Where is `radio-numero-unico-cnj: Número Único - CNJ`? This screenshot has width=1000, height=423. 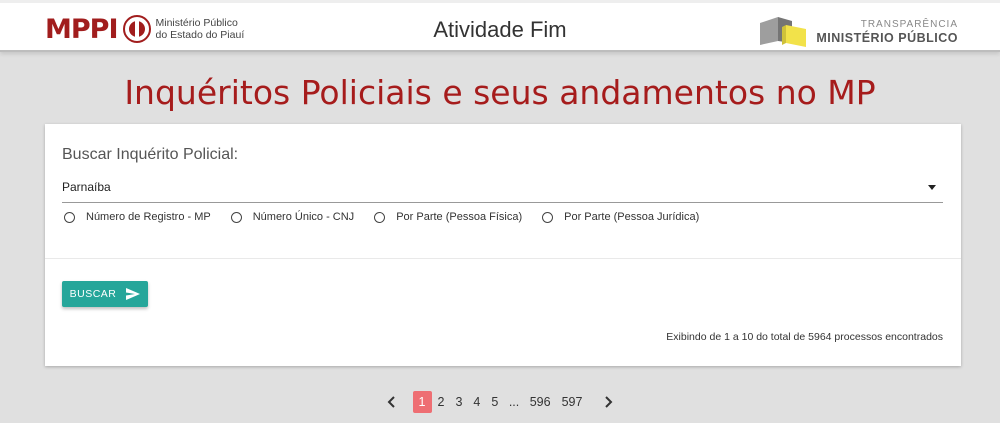
radio-numero-unico-cnj: Número Único - CNJ is located at coordinates (292, 217).